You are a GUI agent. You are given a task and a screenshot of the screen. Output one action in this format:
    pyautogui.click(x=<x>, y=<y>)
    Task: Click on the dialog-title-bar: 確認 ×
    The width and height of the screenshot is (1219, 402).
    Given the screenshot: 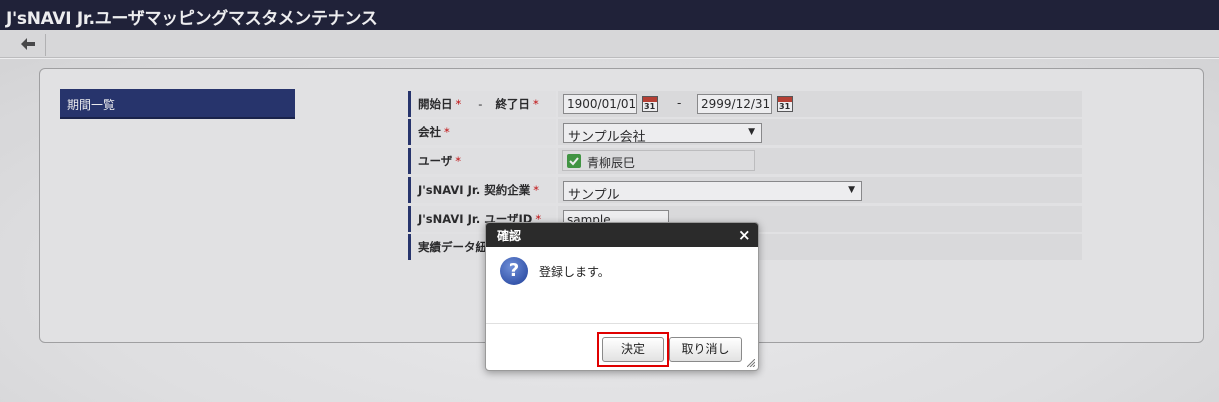 What is the action you would take?
    pyautogui.click(x=622, y=235)
    